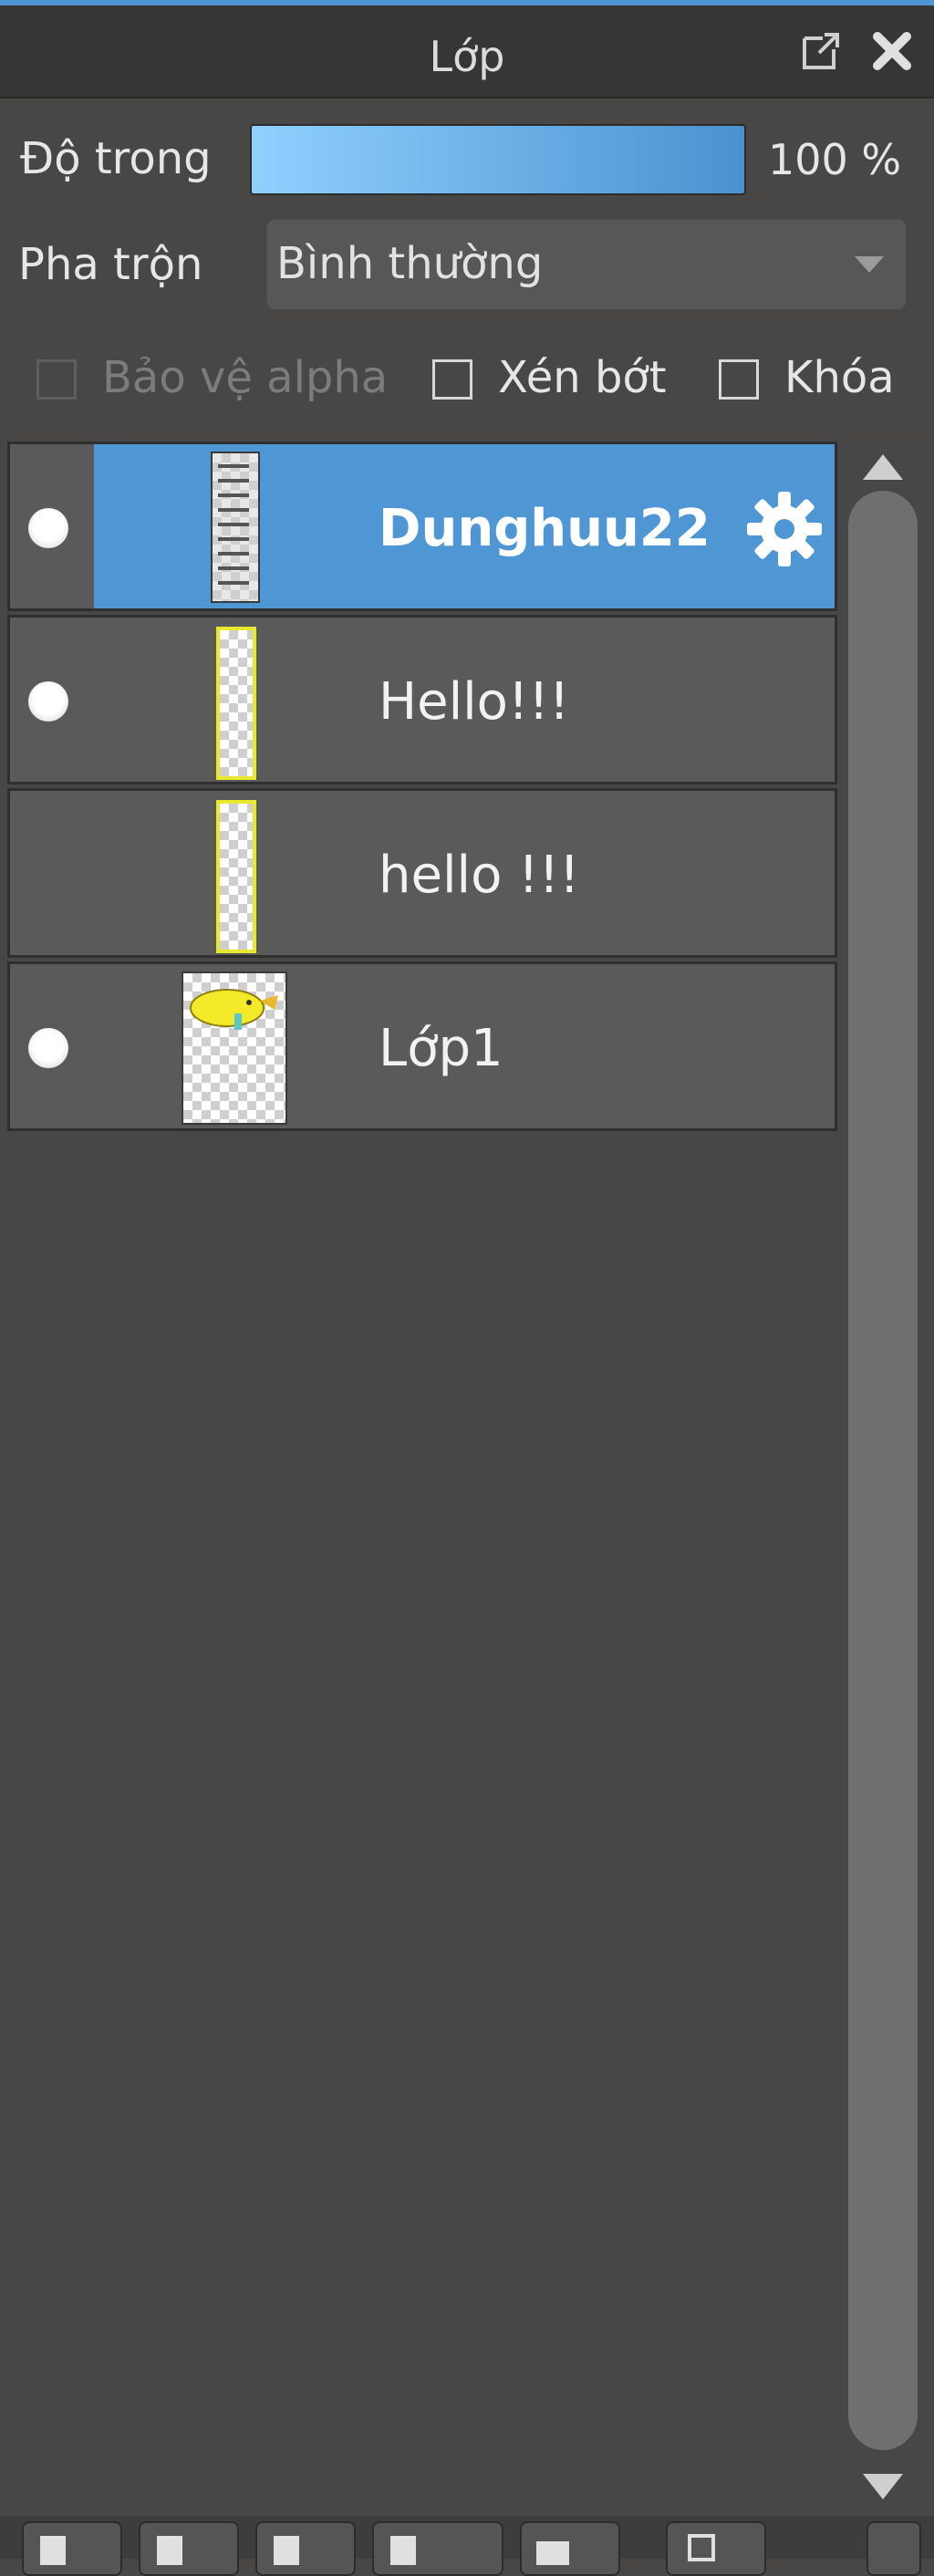 This screenshot has width=934, height=2576. I want to click on layer-row: hello !!!, so click(422, 873).